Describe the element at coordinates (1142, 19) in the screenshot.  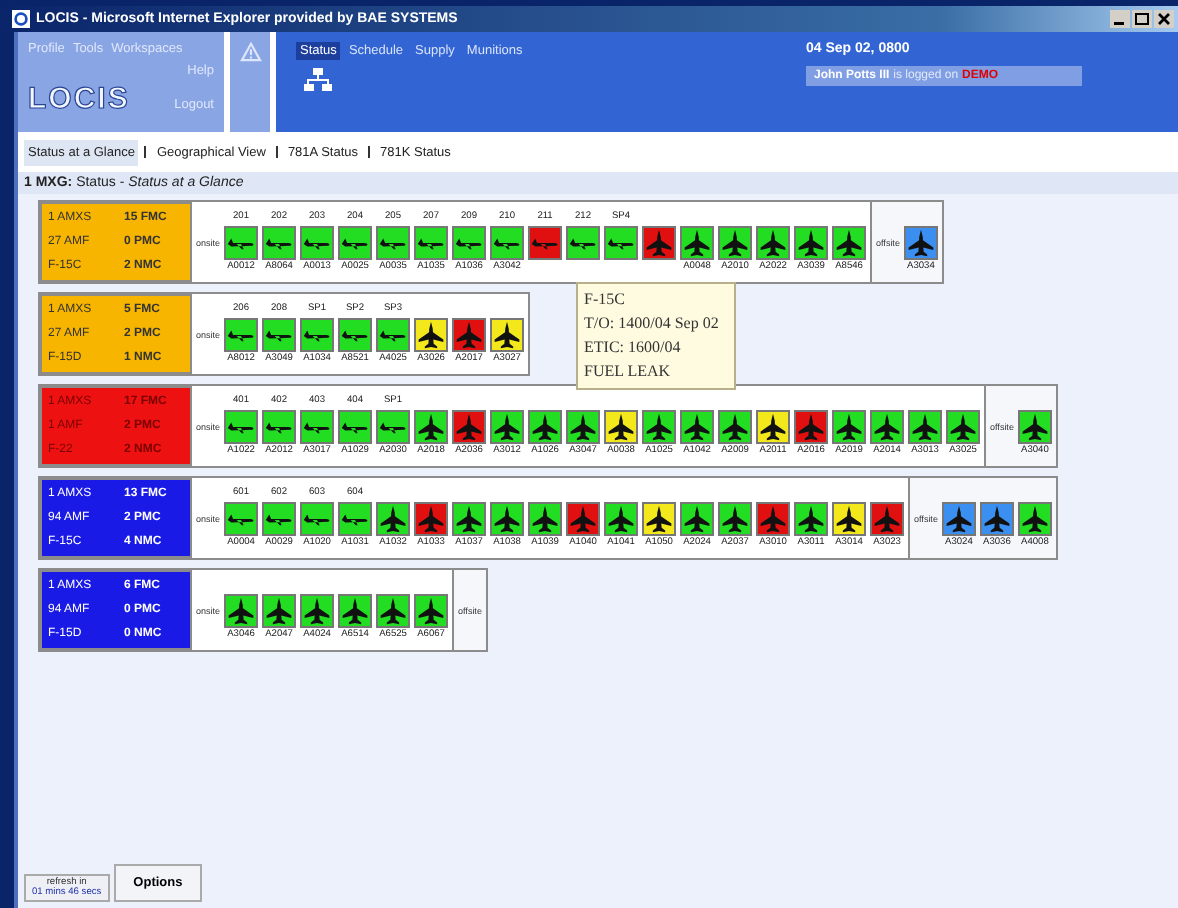
I see `maximize-icon` at that location.